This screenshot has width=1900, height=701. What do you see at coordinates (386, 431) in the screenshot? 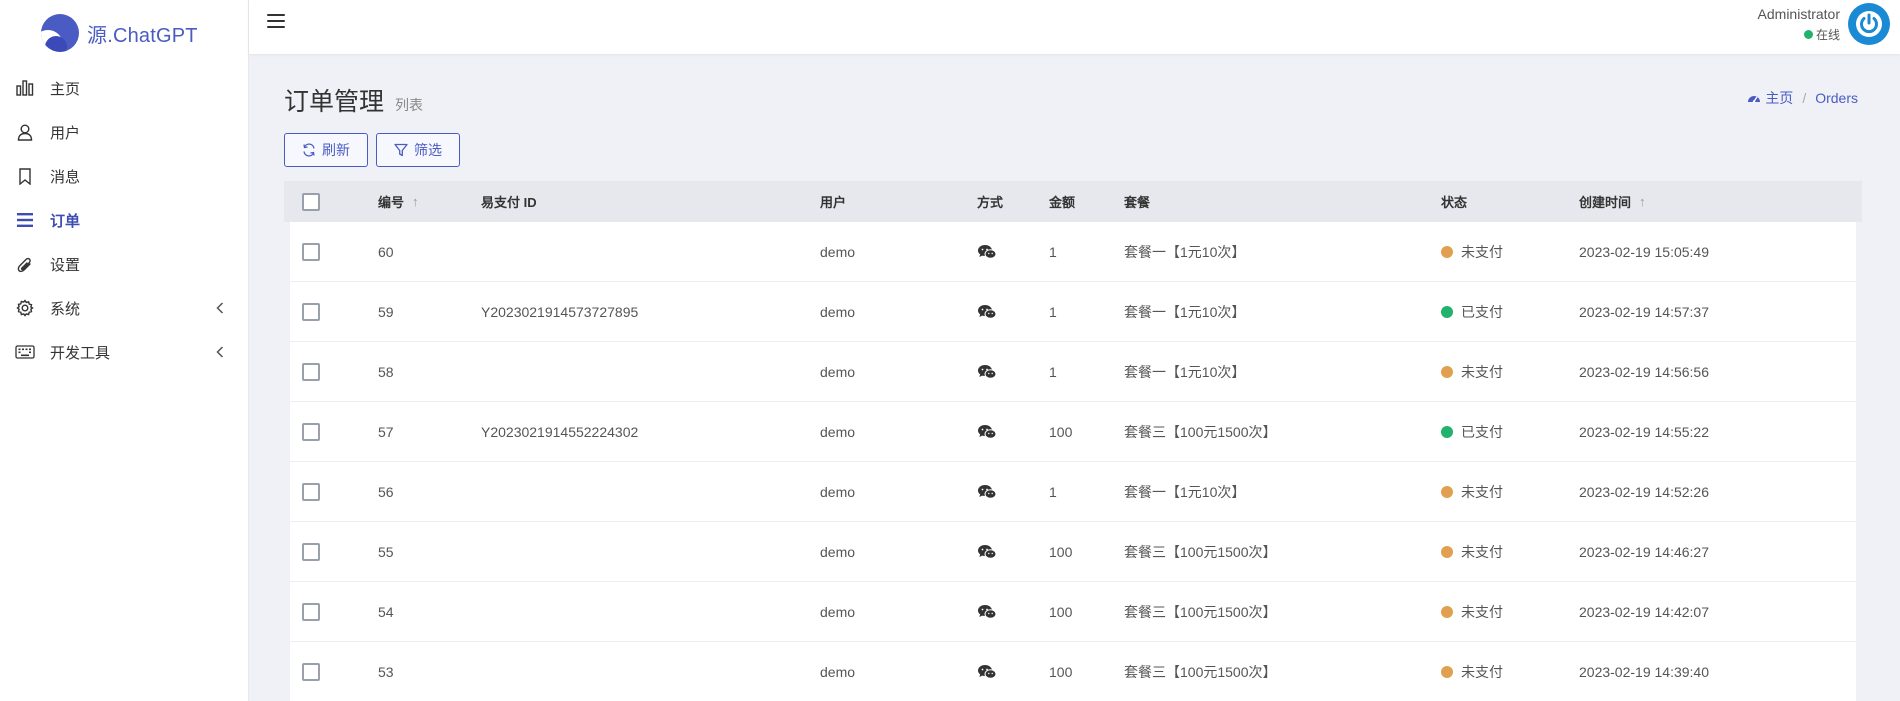
I see `cell-id: 57` at bounding box center [386, 431].